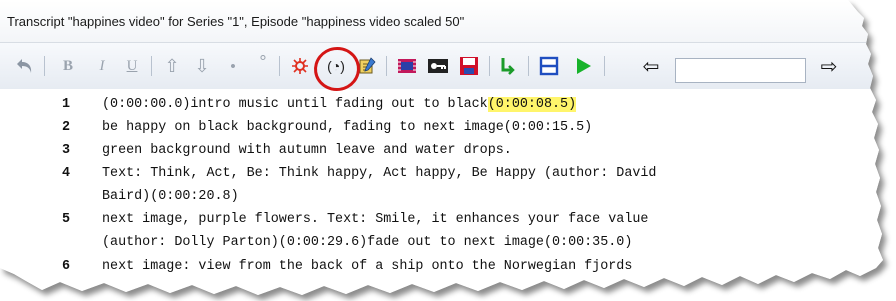  What do you see at coordinates (740, 70) in the screenshot?
I see `search-input` at bounding box center [740, 70].